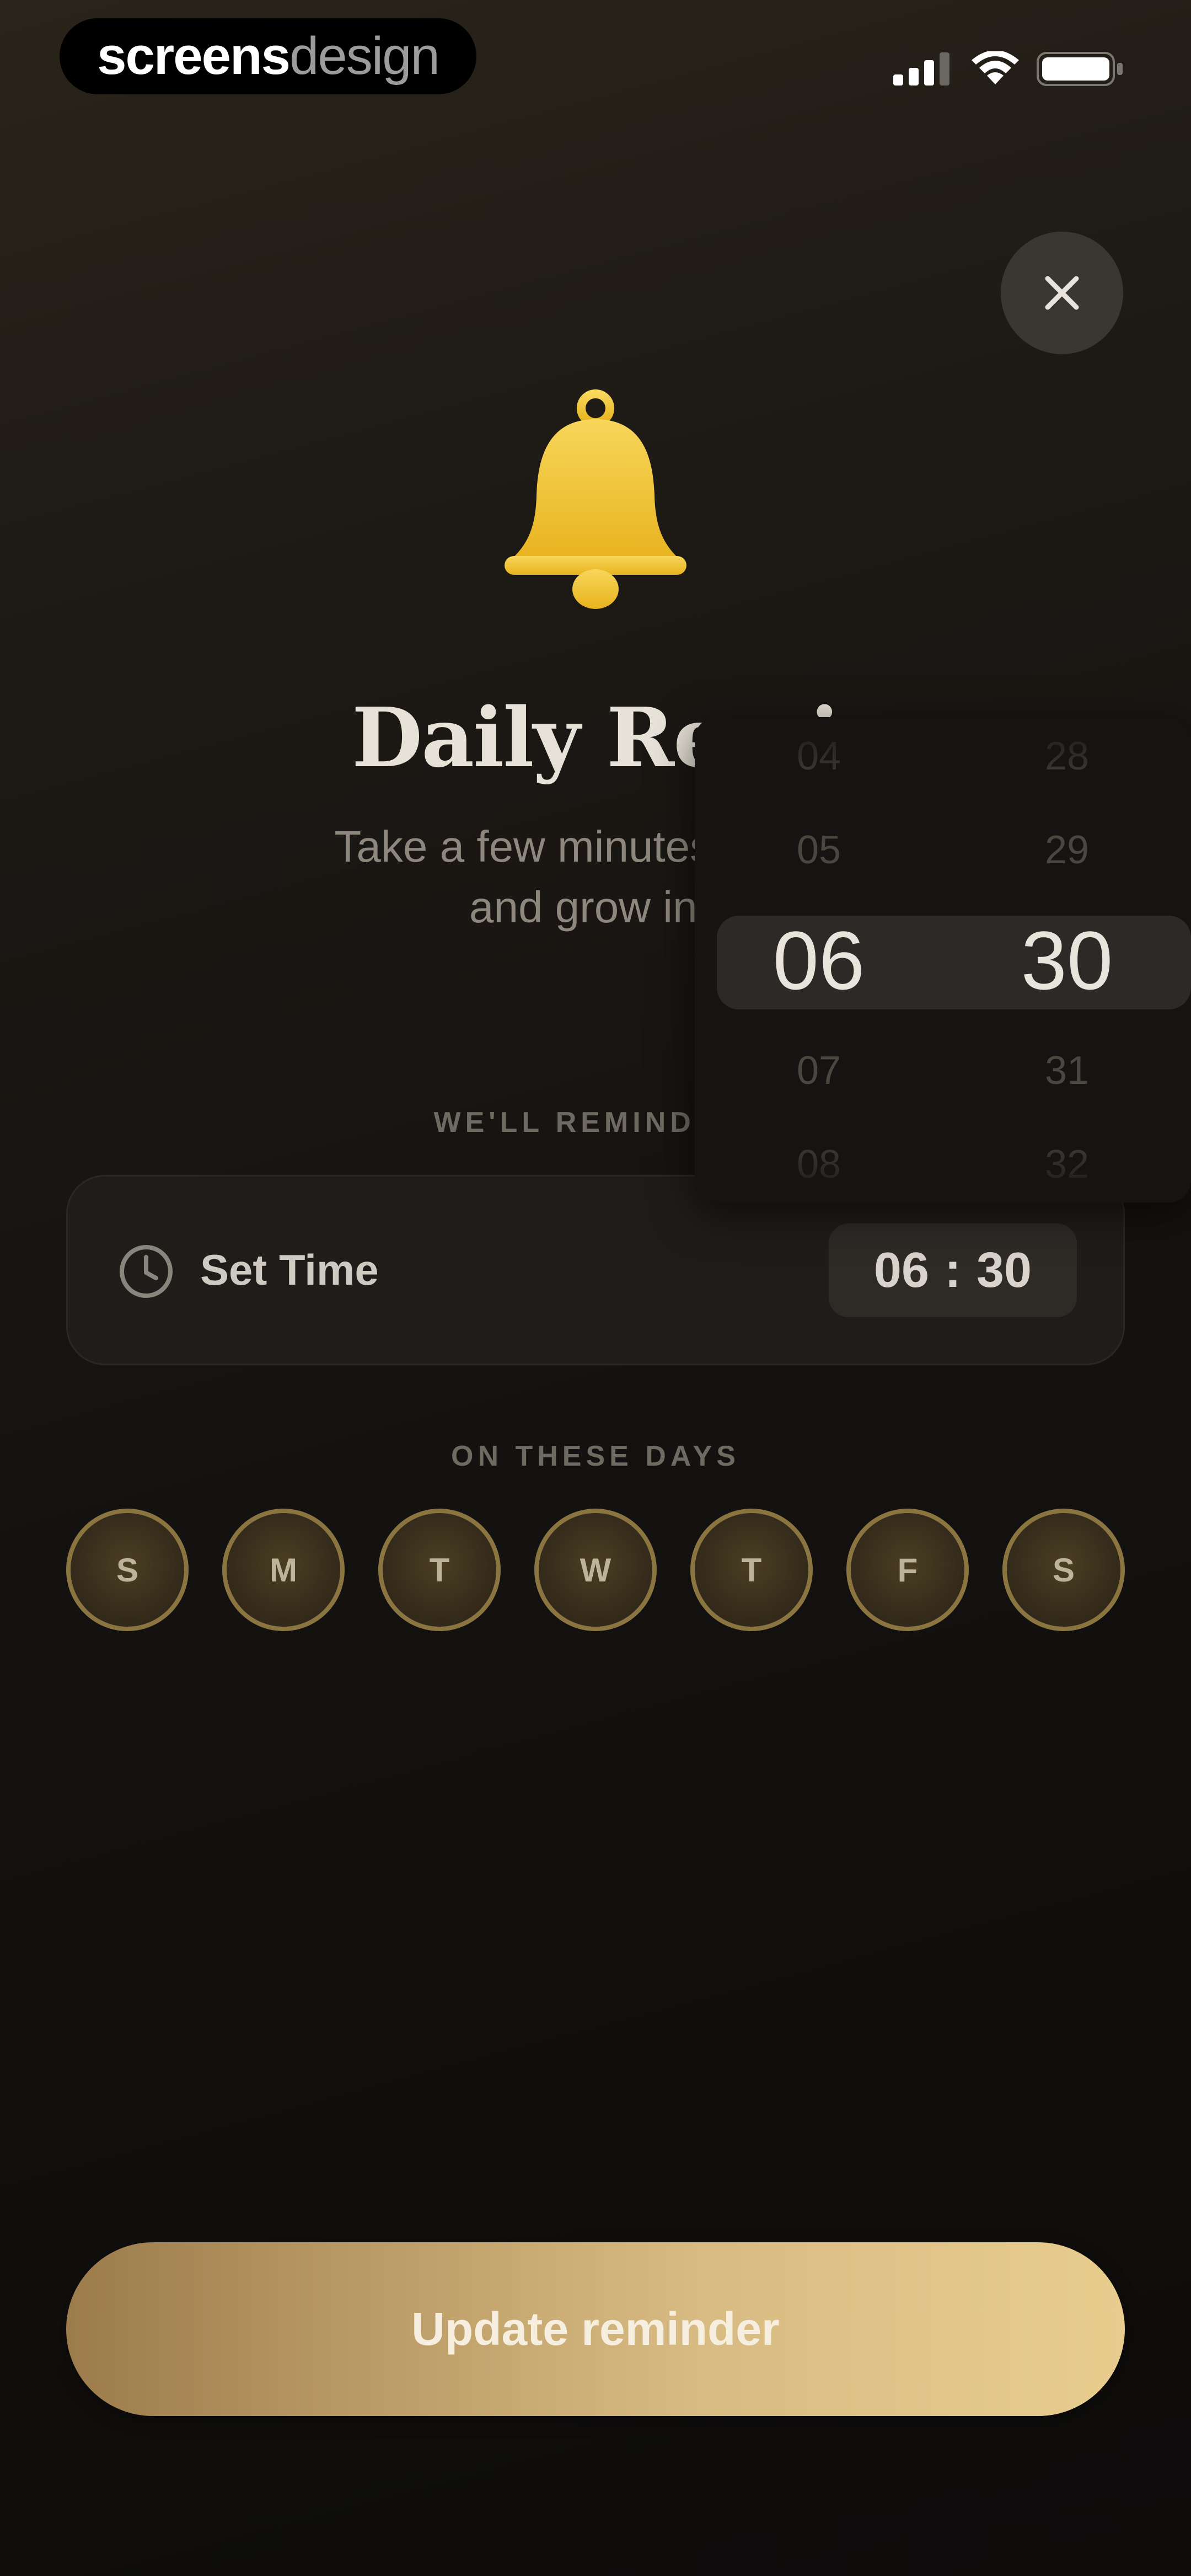 The width and height of the screenshot is (1191, 2576). Describe the element at coordinates (901, 1270) in the screenshot. I see `time-hour: 06` at that location.